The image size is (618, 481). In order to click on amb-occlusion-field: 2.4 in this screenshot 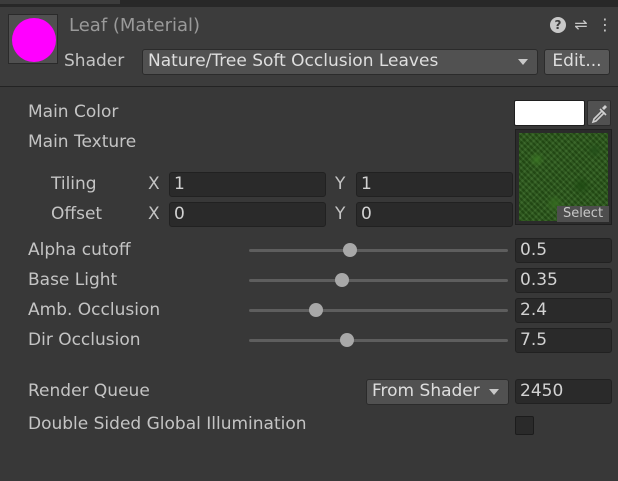, I will do `click(563, 310)`.